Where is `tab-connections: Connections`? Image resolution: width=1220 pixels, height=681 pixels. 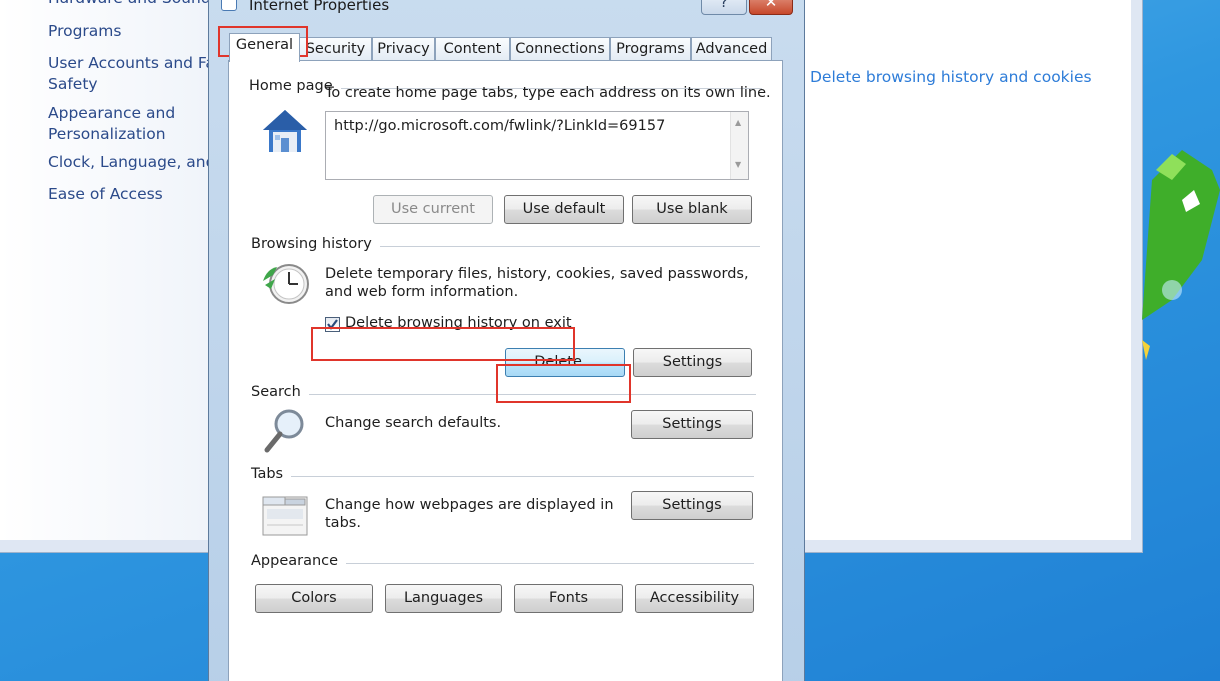 tab-connections: Connections is located at coordinates (560, 49).